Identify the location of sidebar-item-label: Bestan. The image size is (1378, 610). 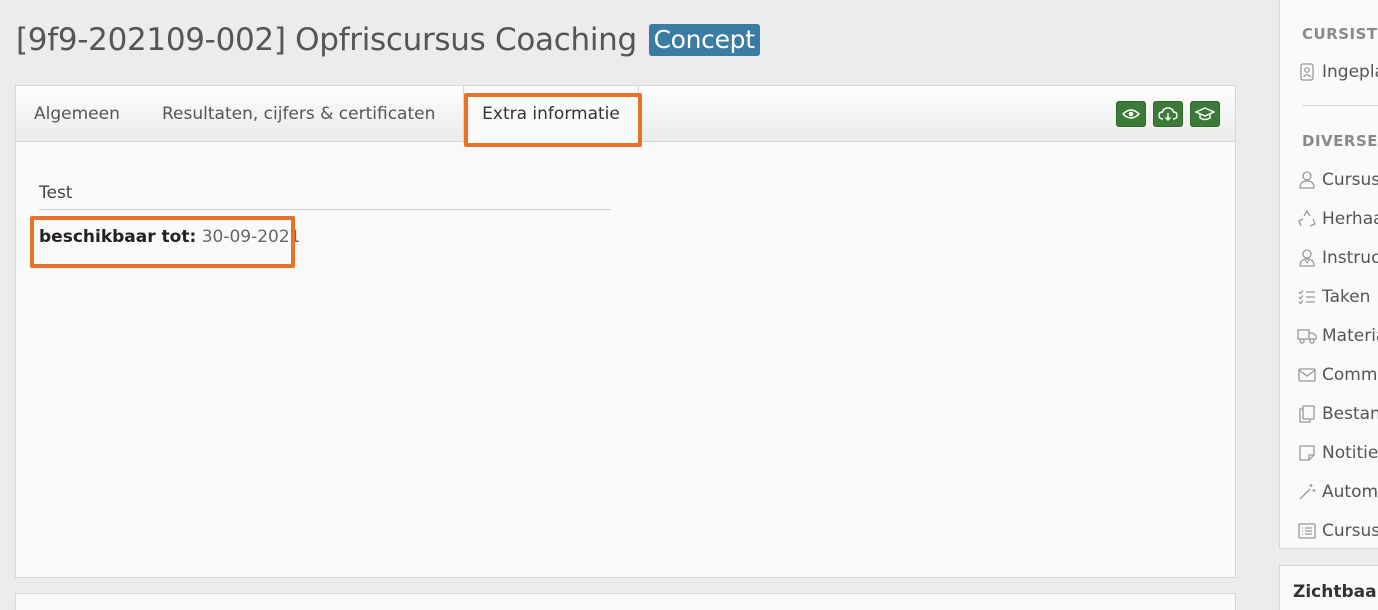
(1350, 414).